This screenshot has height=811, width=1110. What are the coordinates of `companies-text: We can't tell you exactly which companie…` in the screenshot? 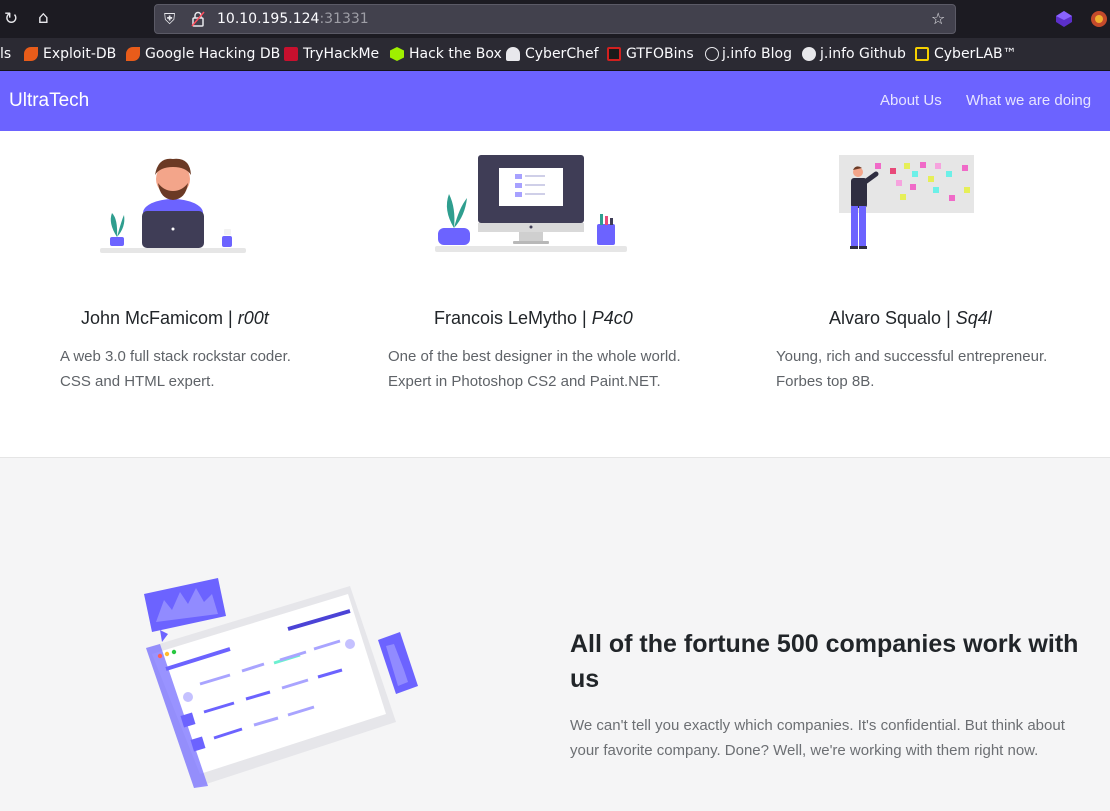 It's located at (817, 738).